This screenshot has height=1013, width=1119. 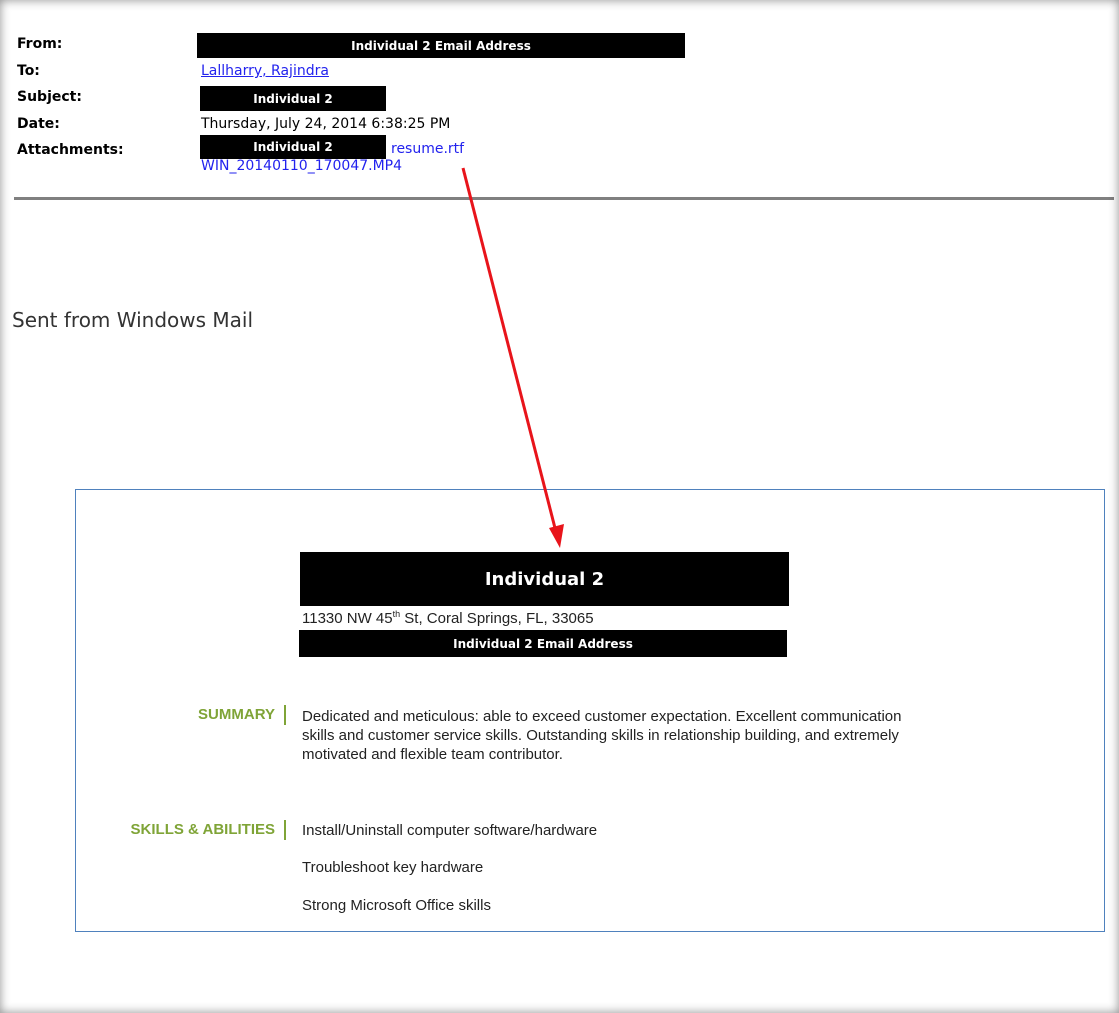 I want to click on annotation-arrow, so click(x=512, y=357).